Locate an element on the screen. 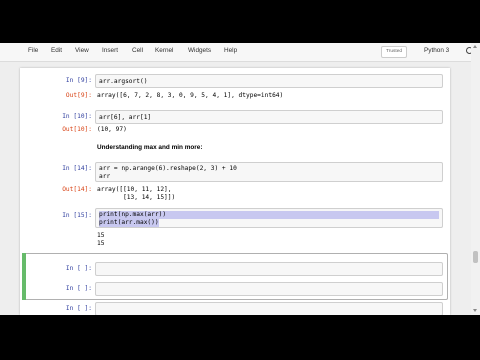 The width and height of the screenshot is (480, 360). code-line: arr is located at coordinates (105, 176).